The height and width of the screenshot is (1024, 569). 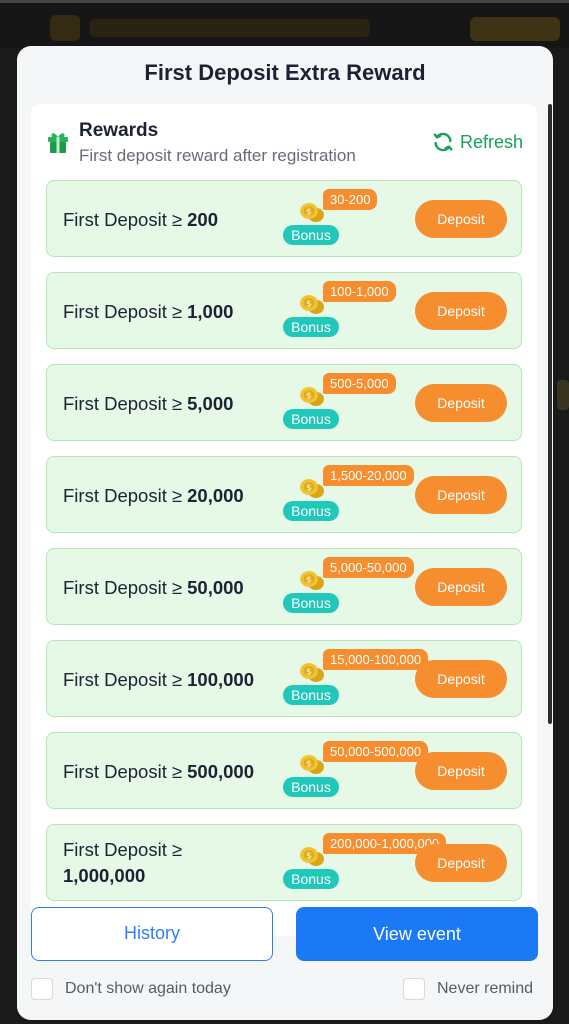 What do you see at coordinates (485, 988) in the screenshot?
I see `never-remind-label: Never remind` at bounding box center [485, 988].